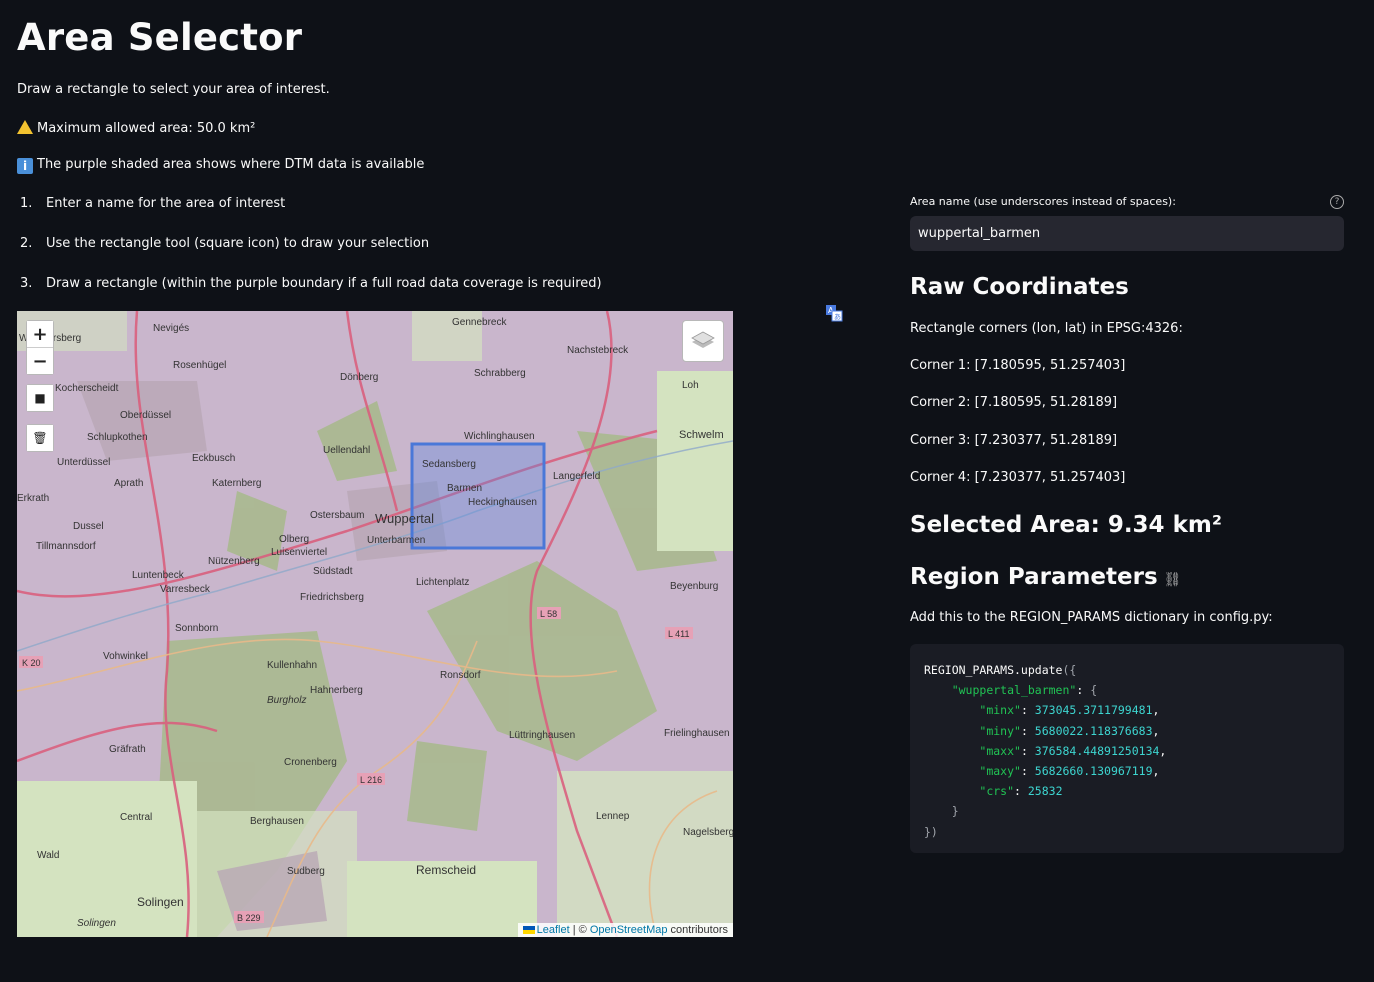 The height and width of the screenshot is (982, 1374). What do you see at coordinates (359, 377) in the screenshot?
I see `svg-text: Dönberg` at bounding box center [359, 377].